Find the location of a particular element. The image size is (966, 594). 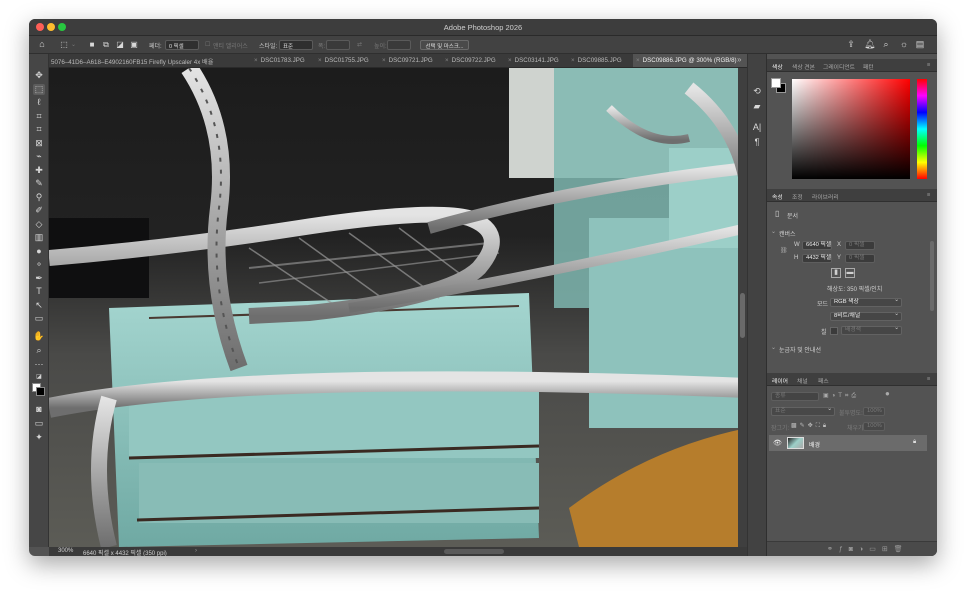

swap-icon: ⇄ is located at coordinates (359, 44).